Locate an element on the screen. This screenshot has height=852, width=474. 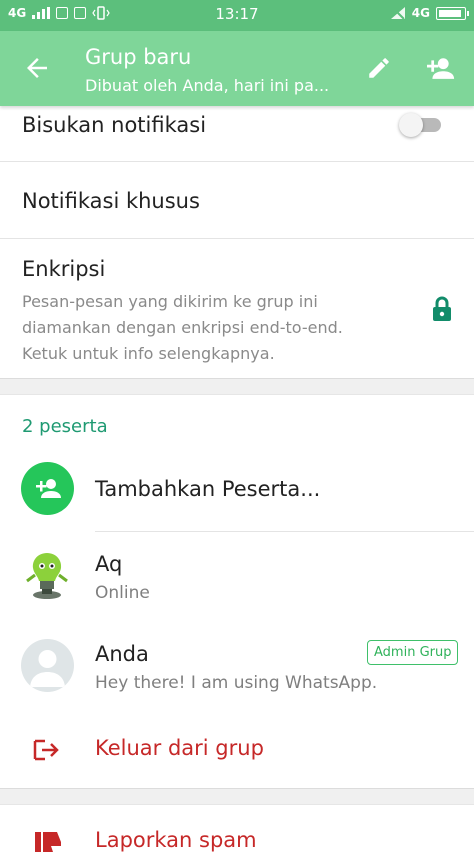
back-arrow-icon is located at coordinates (37, 68).